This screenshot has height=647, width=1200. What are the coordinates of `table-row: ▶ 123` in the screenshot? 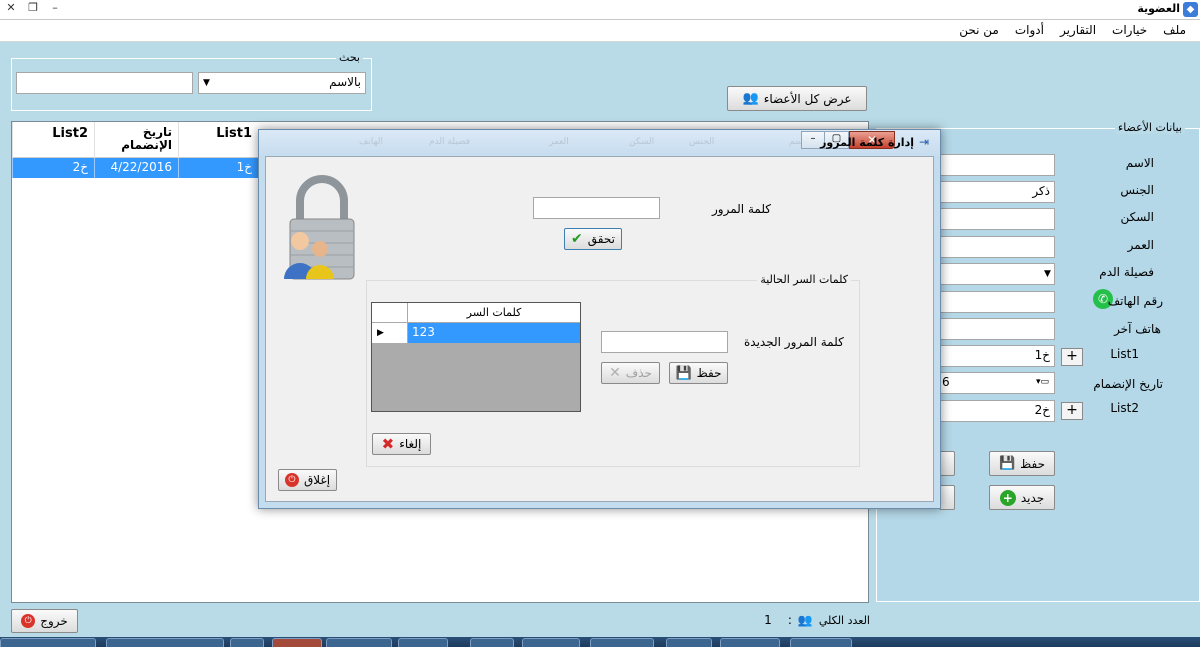 It's located at (476, 333).